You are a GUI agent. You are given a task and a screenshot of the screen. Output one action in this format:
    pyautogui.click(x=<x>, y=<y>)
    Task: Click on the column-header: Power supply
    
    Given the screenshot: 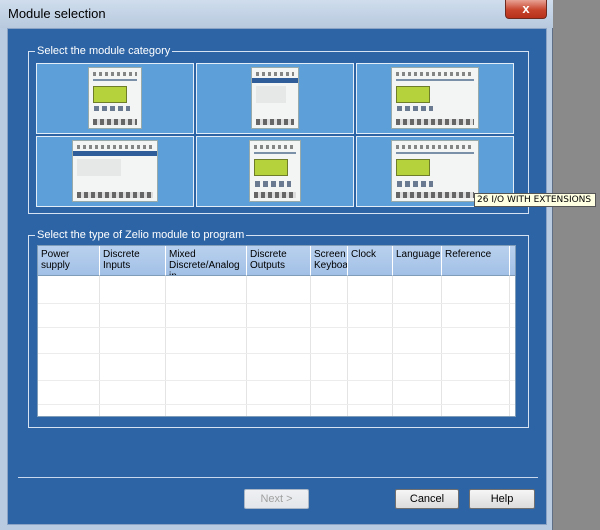 What is the action you would take?
    pyautogui.click(x=69, y=261)
    